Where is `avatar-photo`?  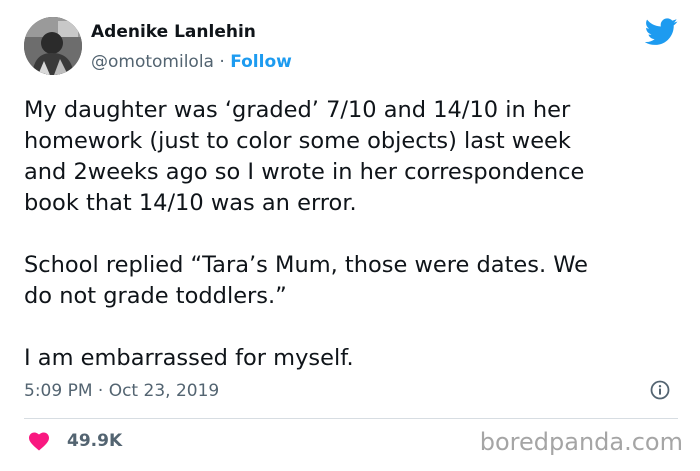 avatar-photo is located at coordinates (53, 46).